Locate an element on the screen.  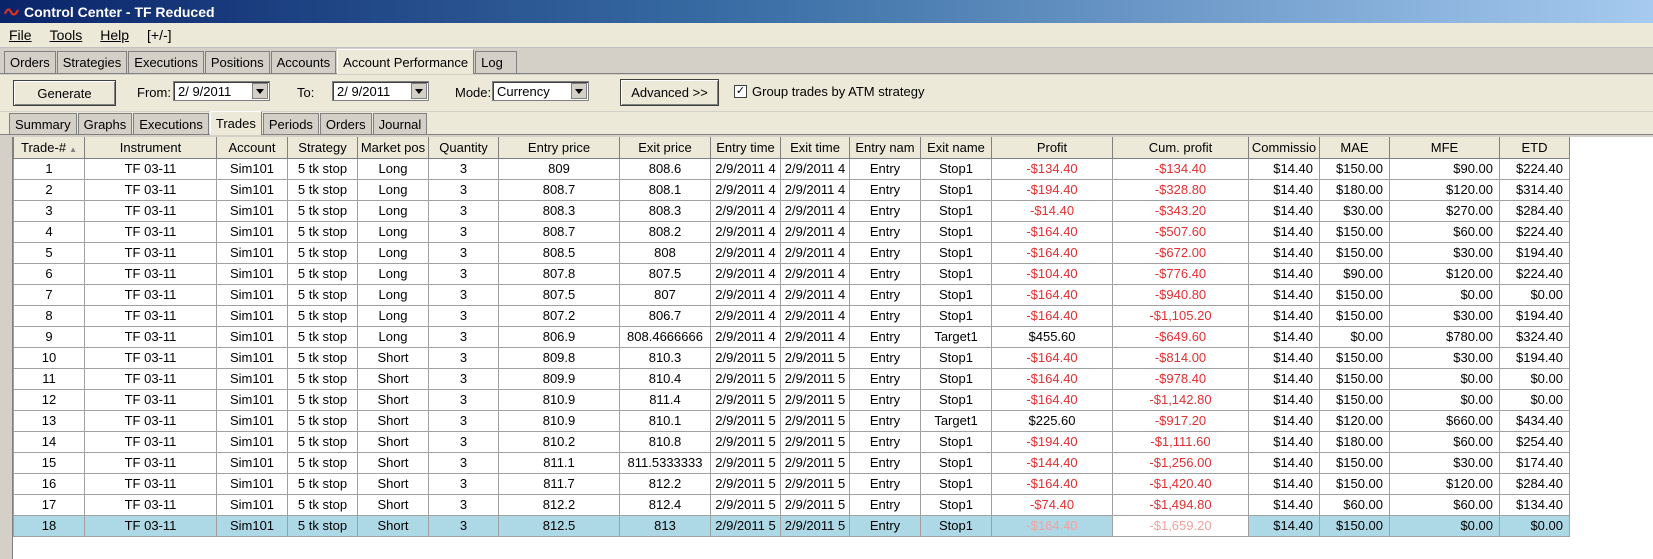
column-header: Trade-# ▲ is located at coordinates (49, 148).